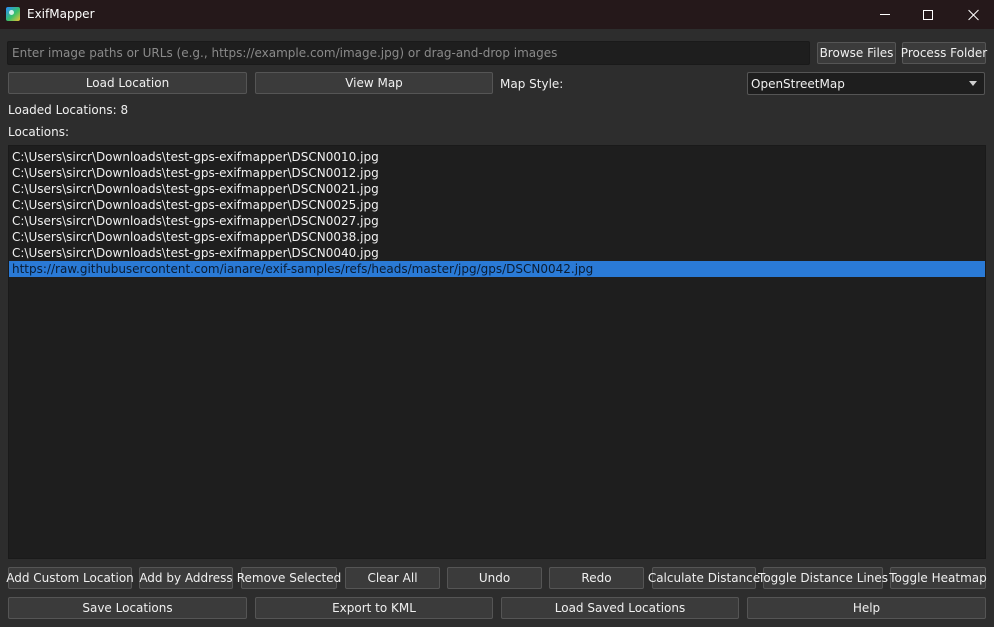  I want to click on export-kml-button: Export to KML, so click(374, 608).